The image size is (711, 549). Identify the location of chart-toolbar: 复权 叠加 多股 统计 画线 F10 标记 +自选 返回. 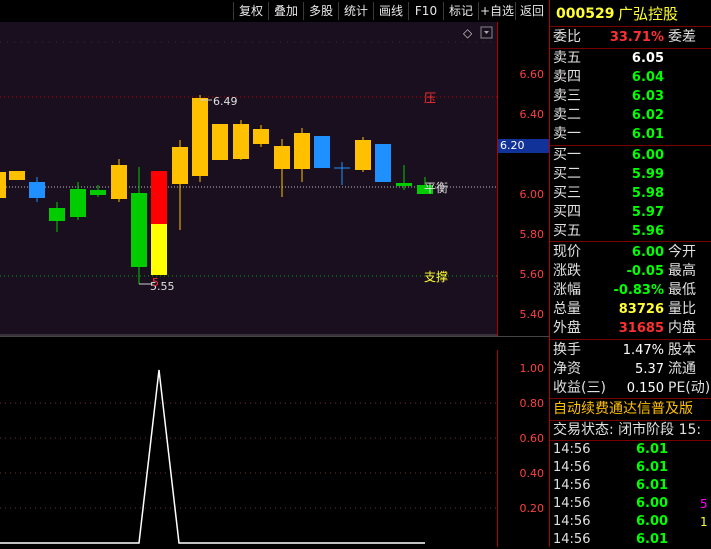
(274, 11).